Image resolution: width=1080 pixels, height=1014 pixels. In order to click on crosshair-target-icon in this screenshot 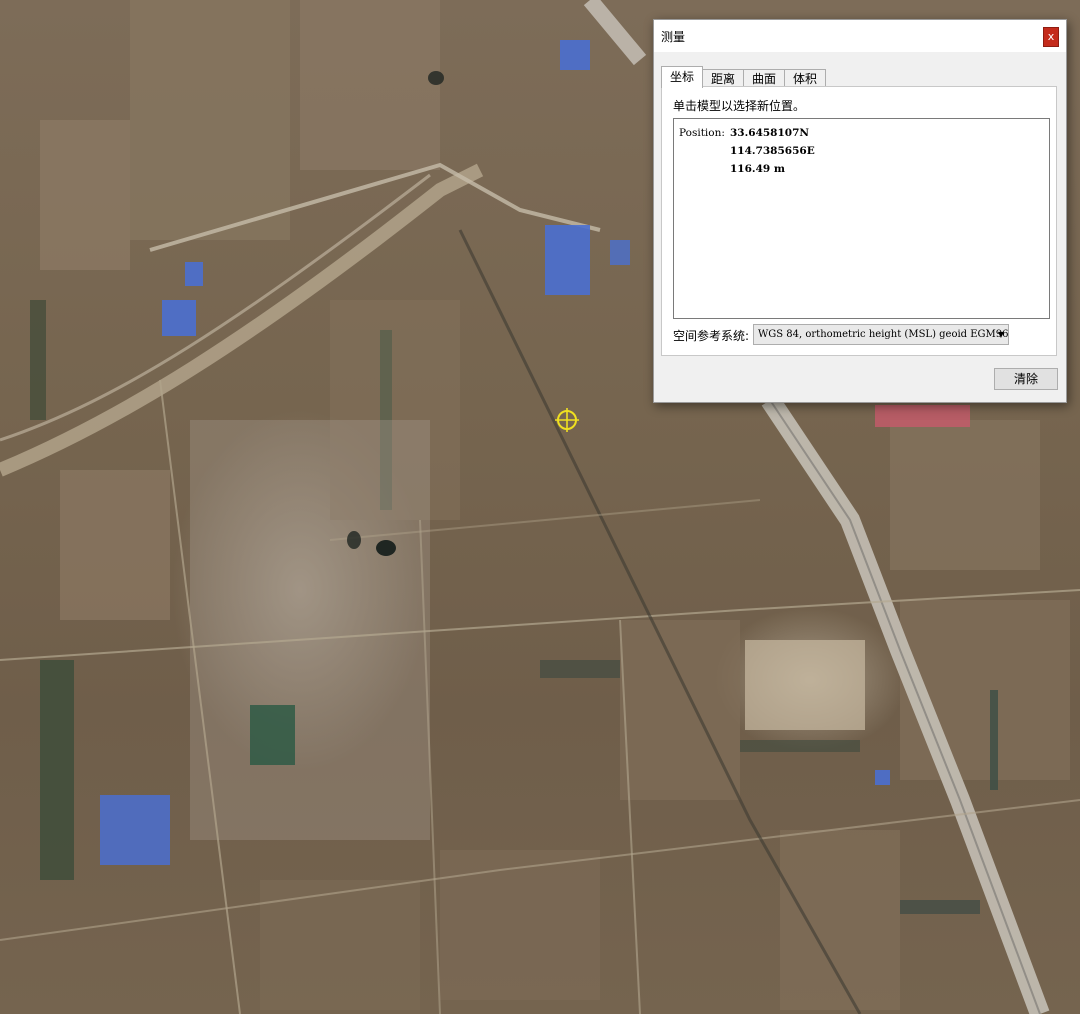, I will do `click(567, 420)`.